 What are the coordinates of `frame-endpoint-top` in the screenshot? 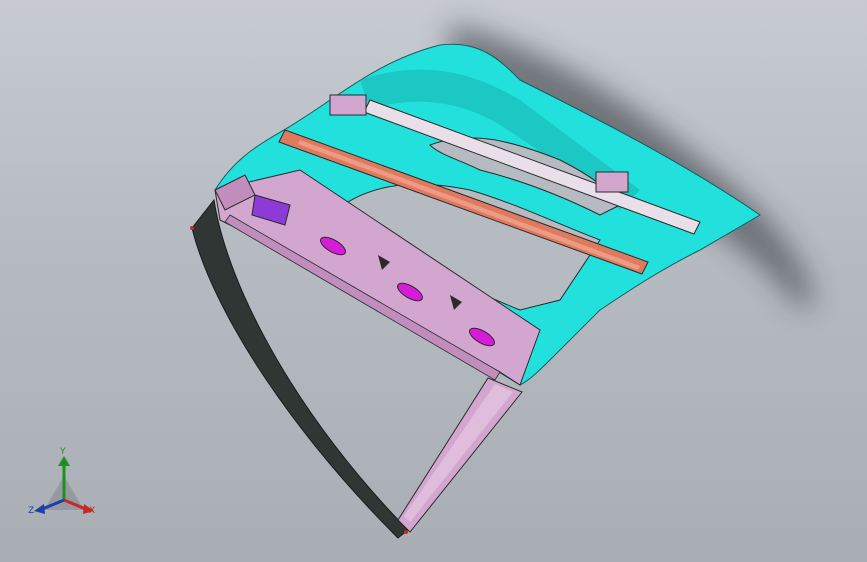 It's located at (192, 228).